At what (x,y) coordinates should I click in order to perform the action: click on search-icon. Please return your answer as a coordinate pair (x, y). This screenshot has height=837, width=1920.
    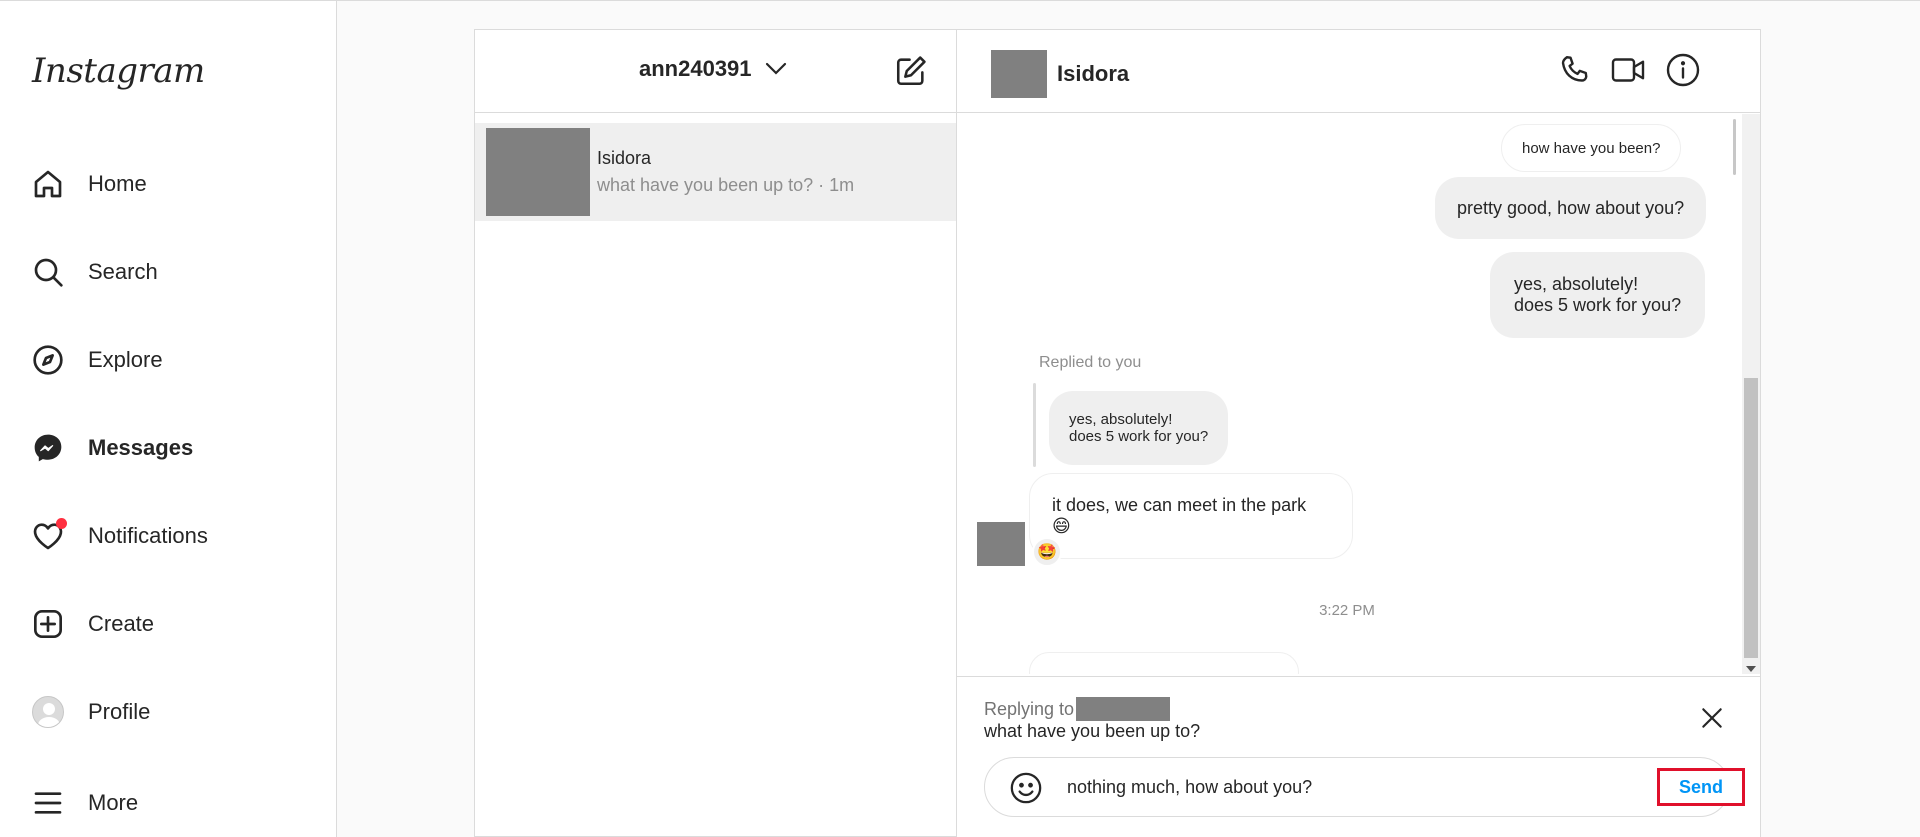
    Looking at the image, I should click on (48, 272).